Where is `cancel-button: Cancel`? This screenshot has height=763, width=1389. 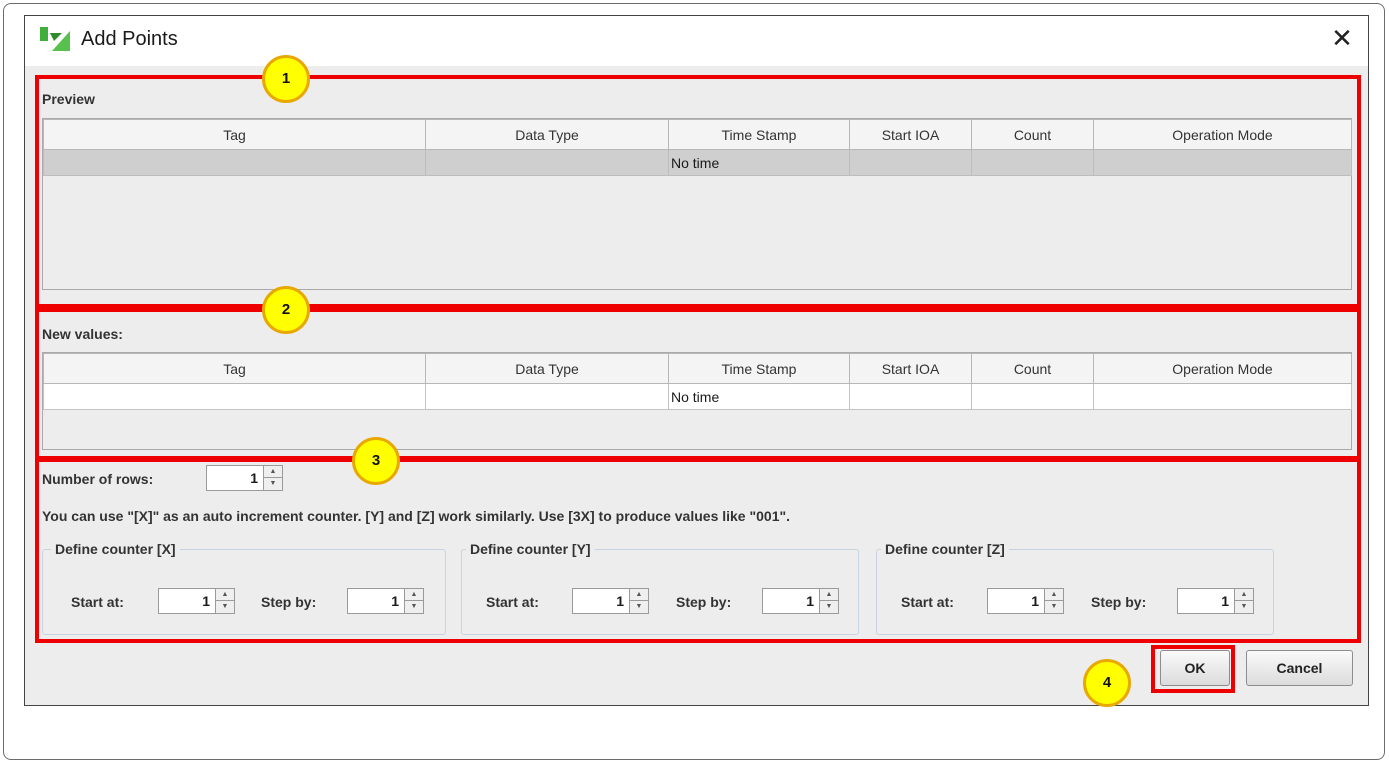 cancel-button: Cancel is located at coordinates (1299, 668).